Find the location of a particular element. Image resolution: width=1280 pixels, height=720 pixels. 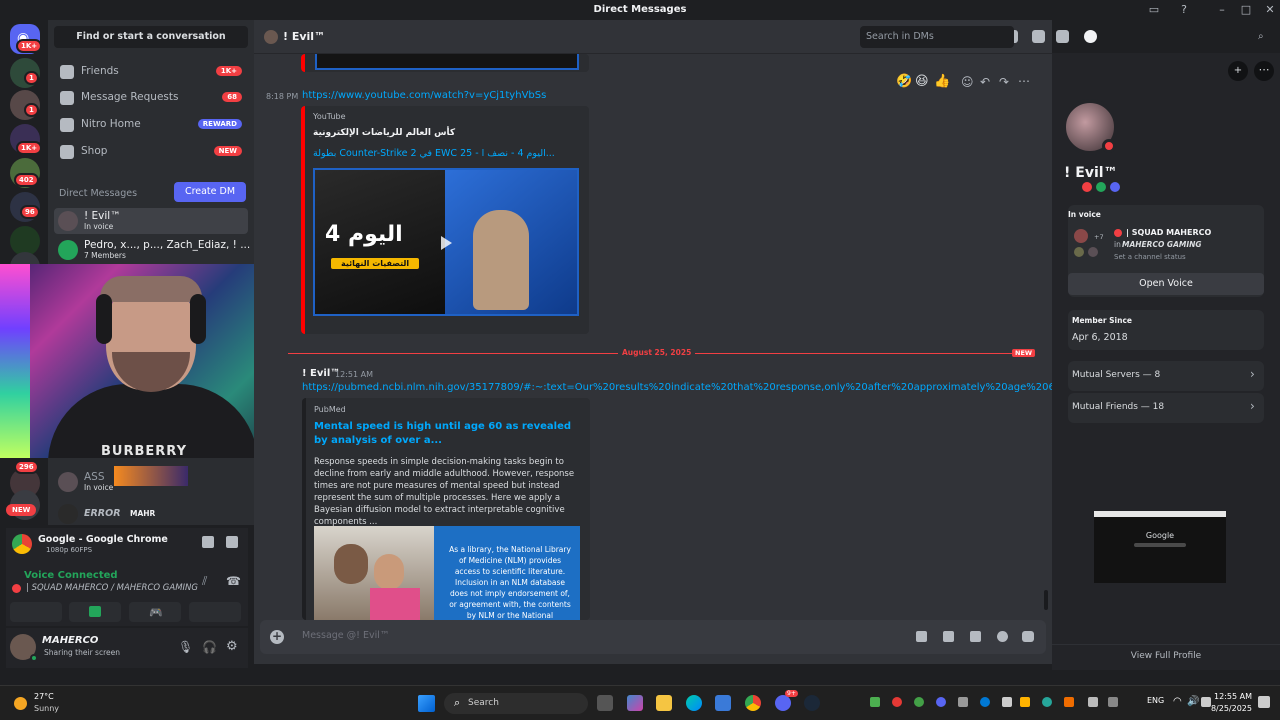

dm-item-ass: ASS In voice is located at coordinates (151, 480).